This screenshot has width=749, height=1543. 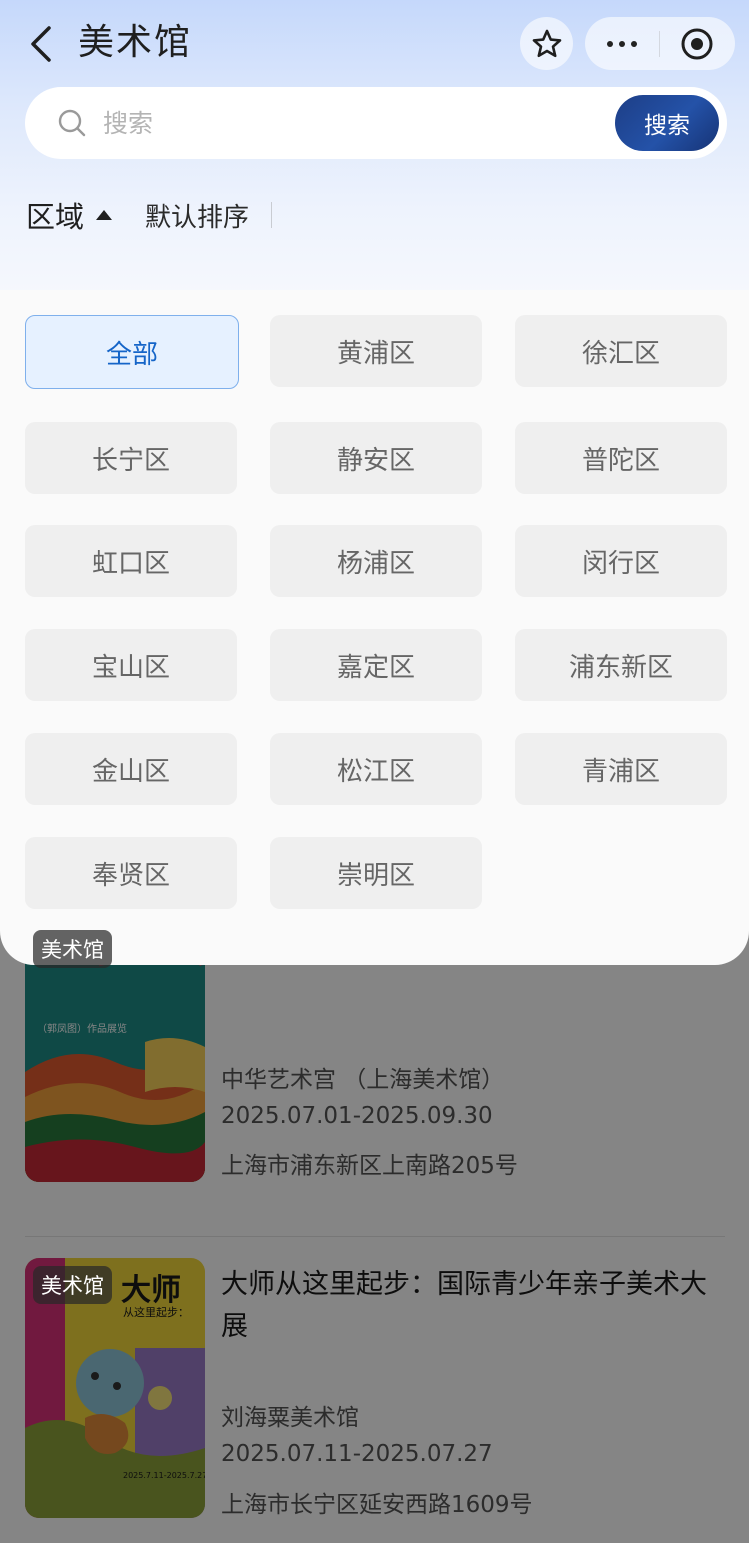 I want to click on sort-filter: 默认排序, so click(x=197, y=215).